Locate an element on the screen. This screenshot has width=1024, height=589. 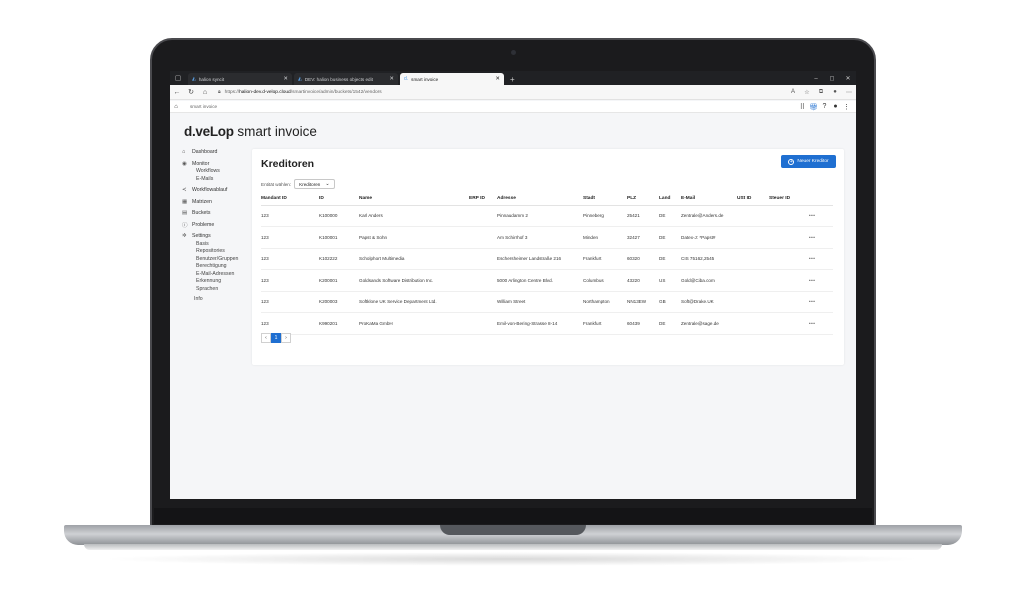
sidebar-sub-berechtigung: Berechtigung is located at coordinates (220, 267).